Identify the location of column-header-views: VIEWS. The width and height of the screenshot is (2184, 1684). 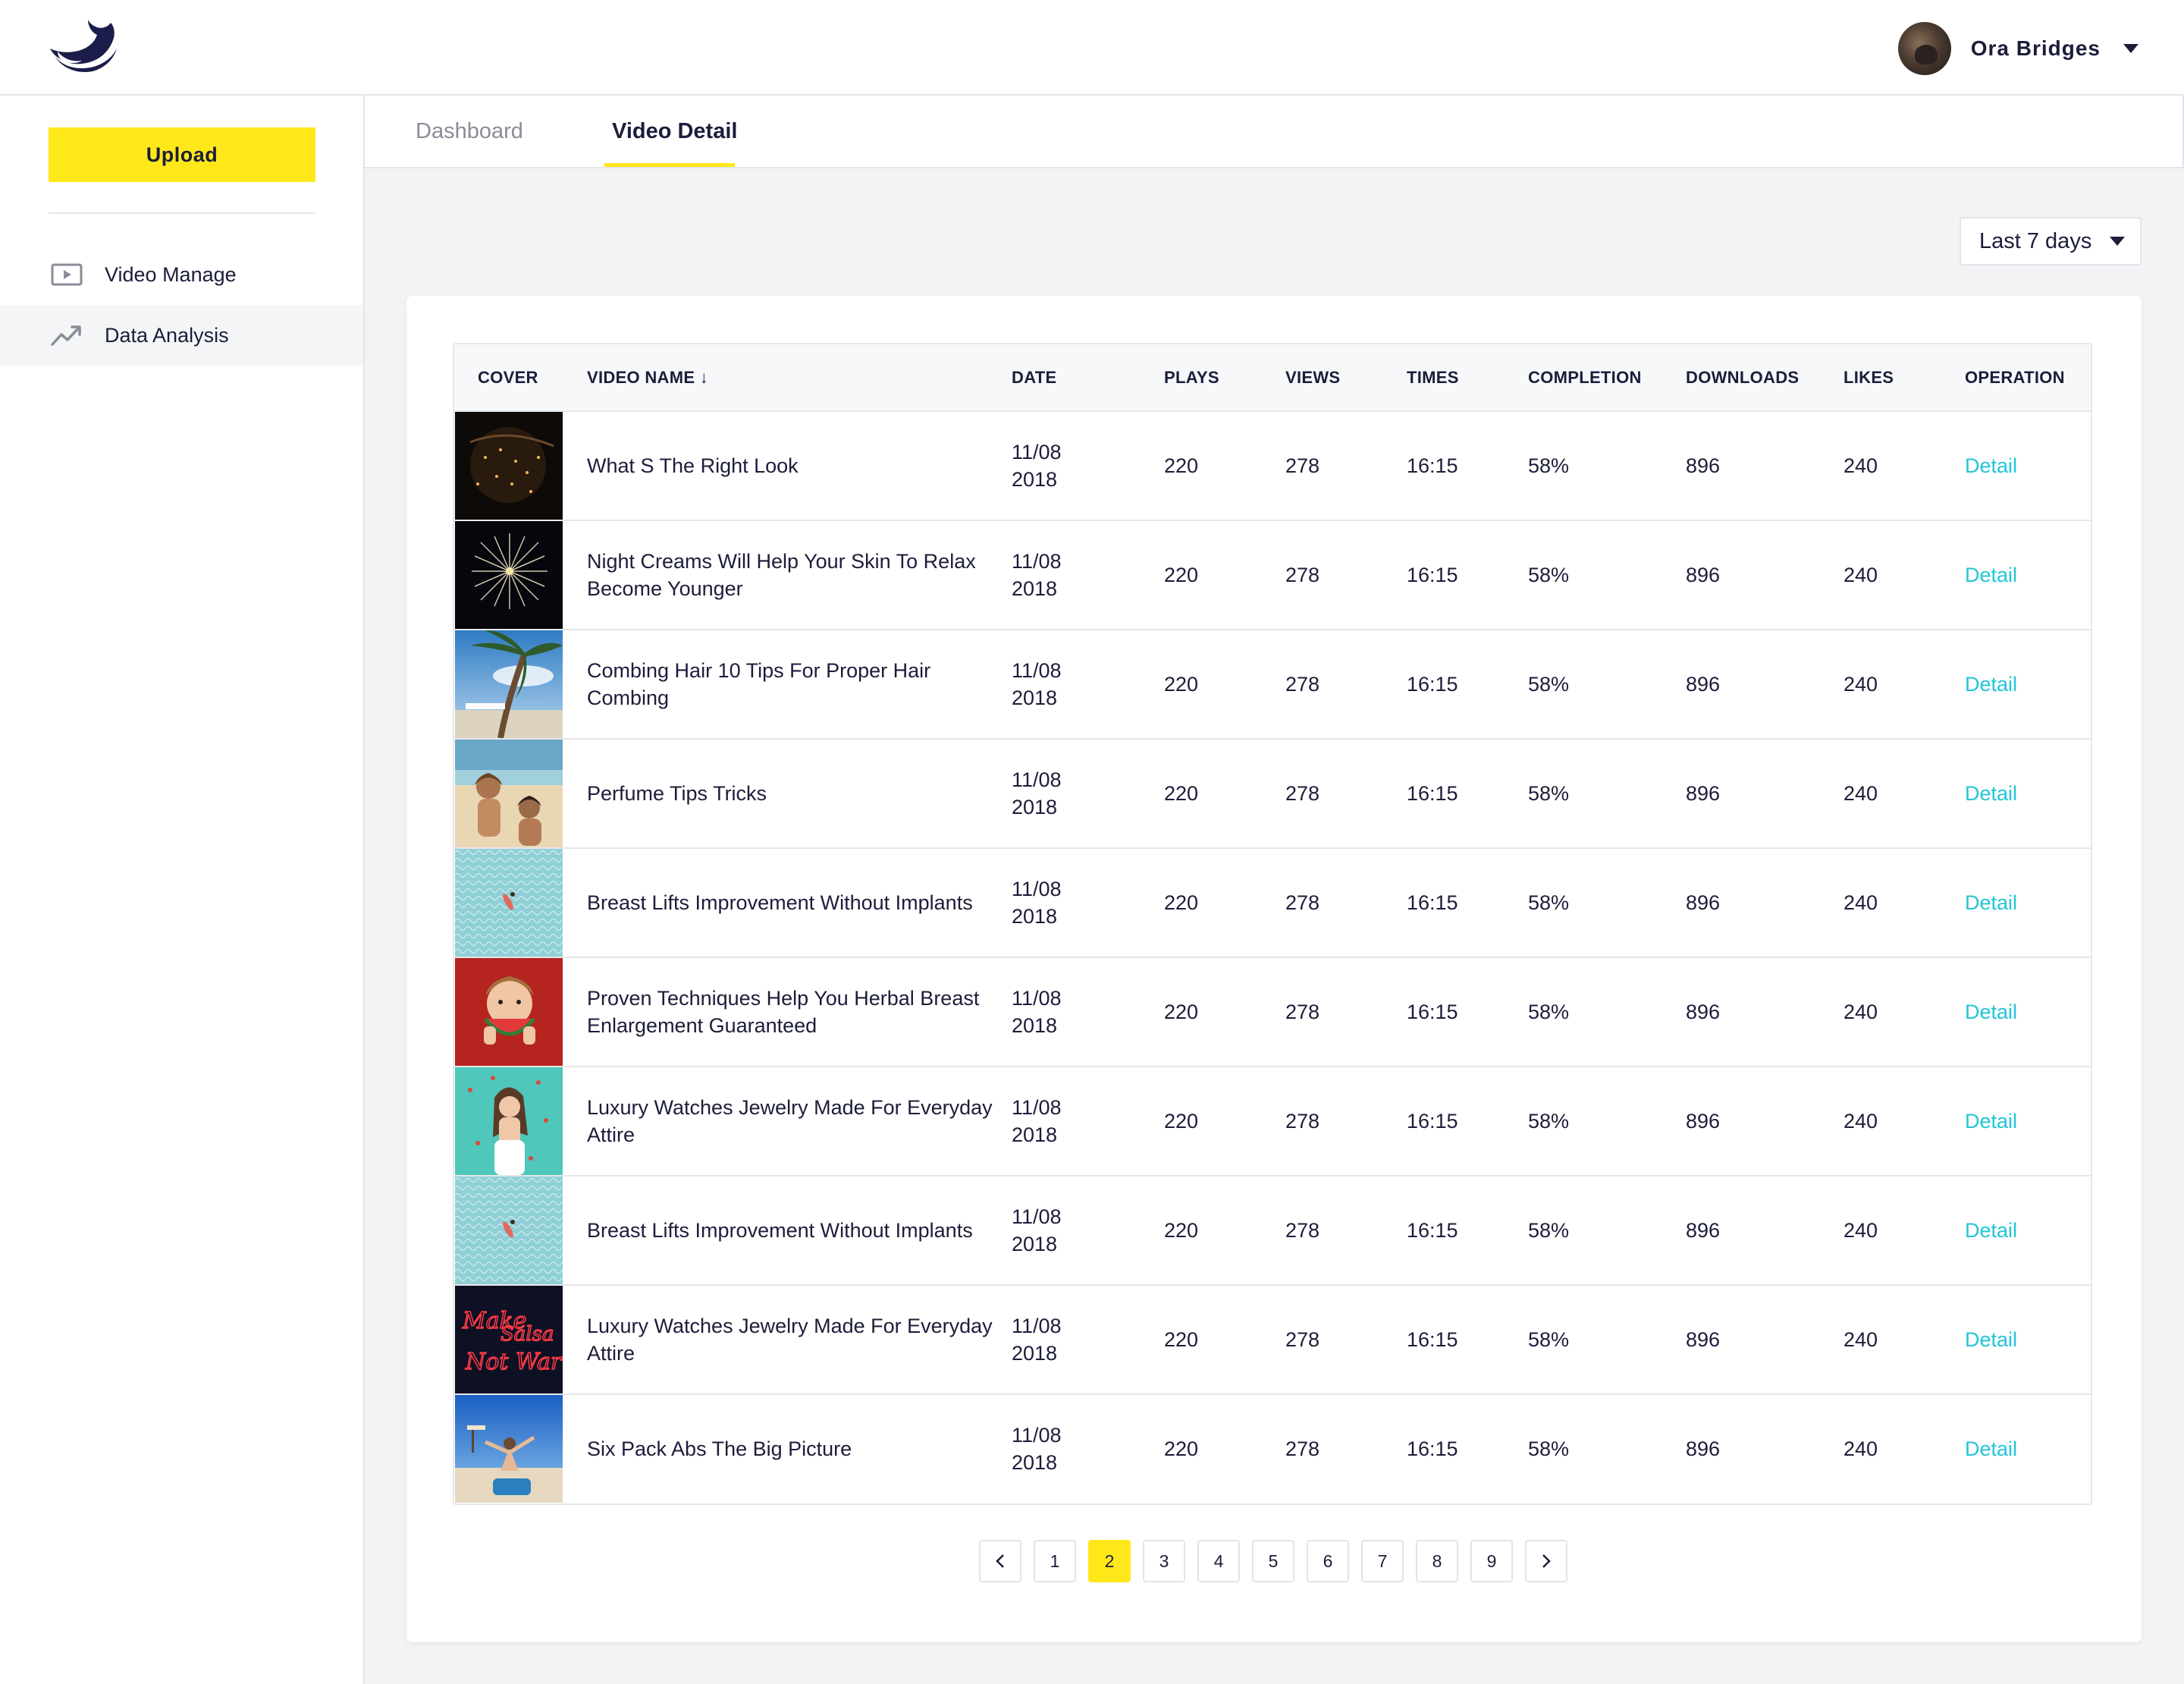
(1312, 377).